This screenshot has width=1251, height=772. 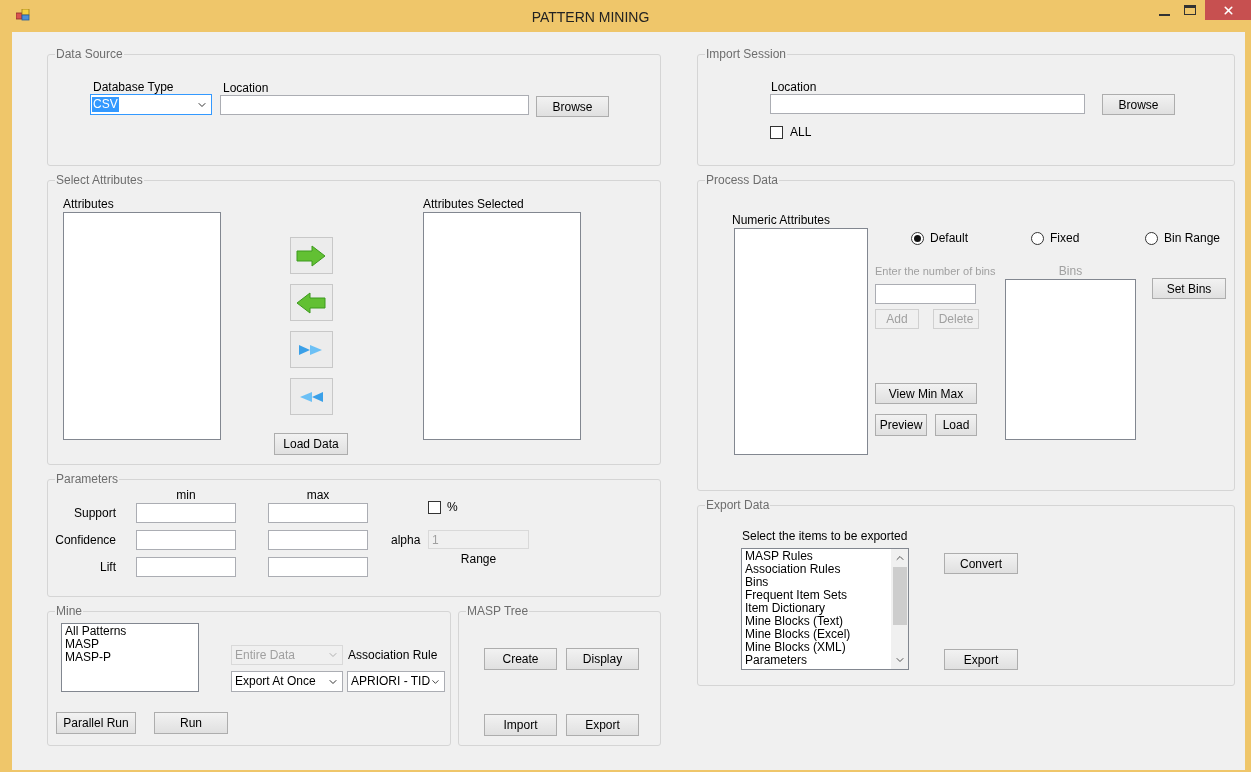 What do you see at coordinates (816, 634) in the screenshot?
I see `list-item: Mine Blocks (Excel)` at bounding box center [816, 634].